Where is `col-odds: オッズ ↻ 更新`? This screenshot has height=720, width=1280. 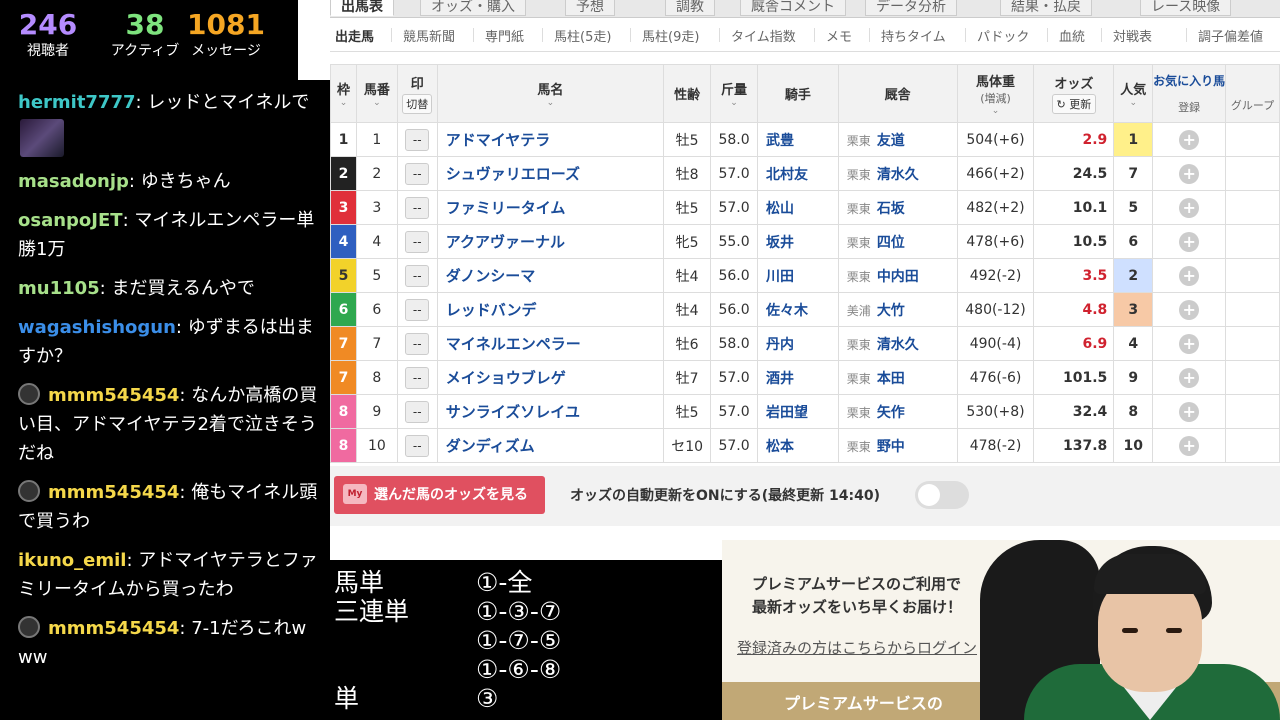
col-odds: オッズ ↻ 更新 is located at coordinates (1074, 93).